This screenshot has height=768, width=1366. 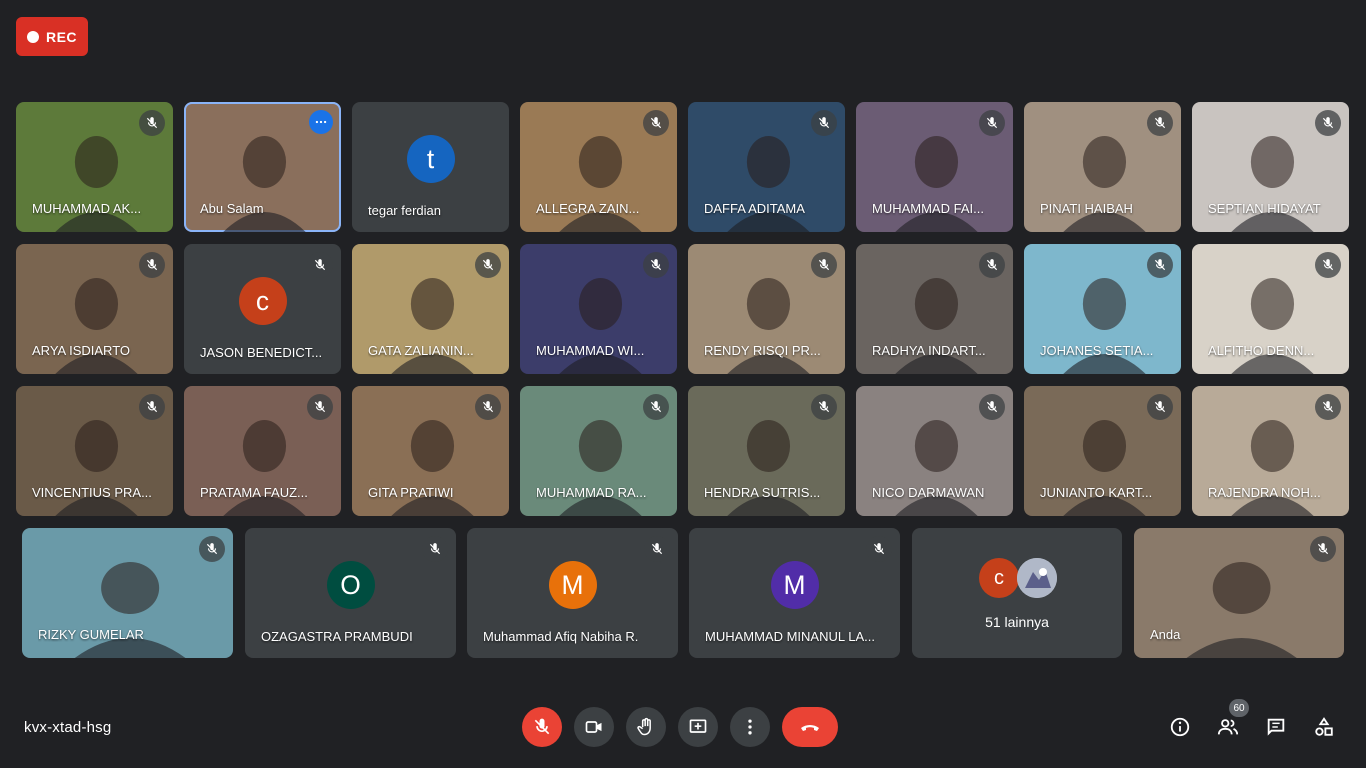 What do you see at coordinates (61, 36) in the screenshot?
I see `recording-label: REC` at bounding box center [61, 36].